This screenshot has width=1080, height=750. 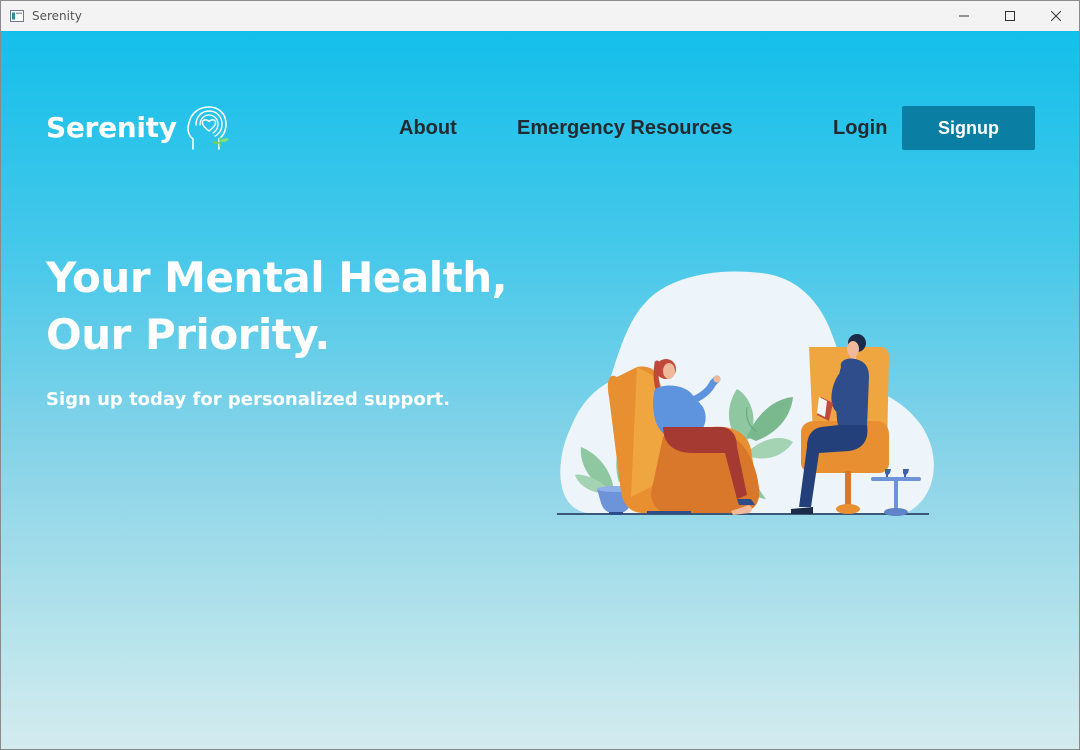 I want to click on mind-heart-head-icon, so click(x=208, y=128).